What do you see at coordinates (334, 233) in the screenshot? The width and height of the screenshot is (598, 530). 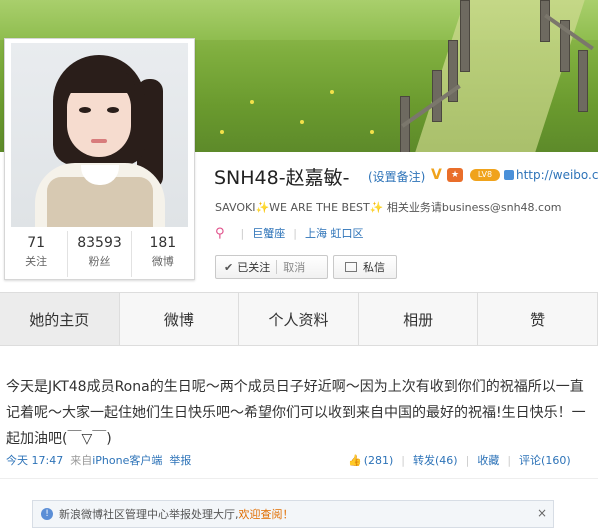 I see `location-link: 上海 虹口区` at bounding box center [334, 233].